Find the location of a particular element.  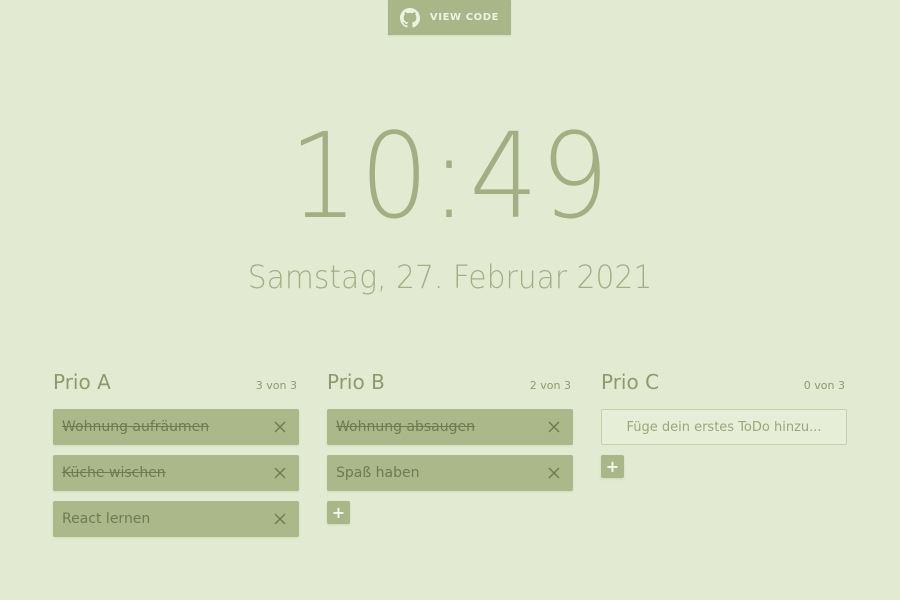

column-prio-c: Prio C 0 von 3 + is located at coordinates (724, 458).